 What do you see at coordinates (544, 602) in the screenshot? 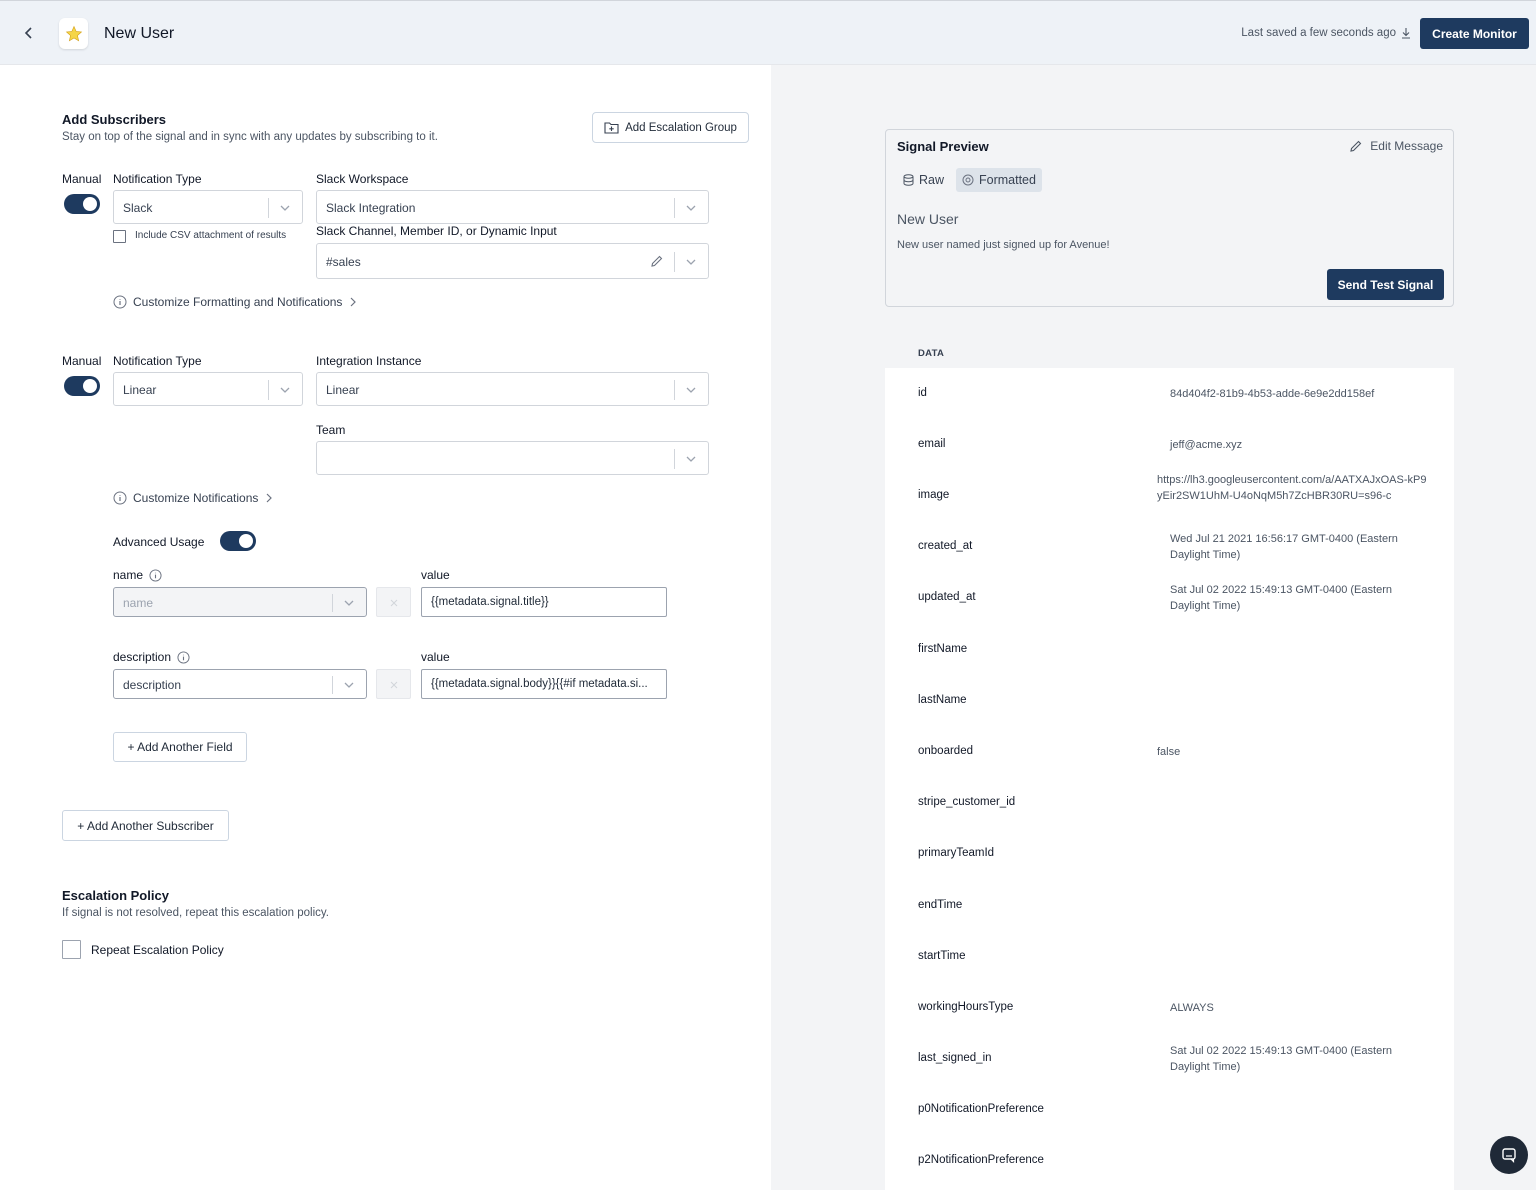
I see `field-value-input-name: {{metadata.signal.title}}` at bounding box center [544, 602].